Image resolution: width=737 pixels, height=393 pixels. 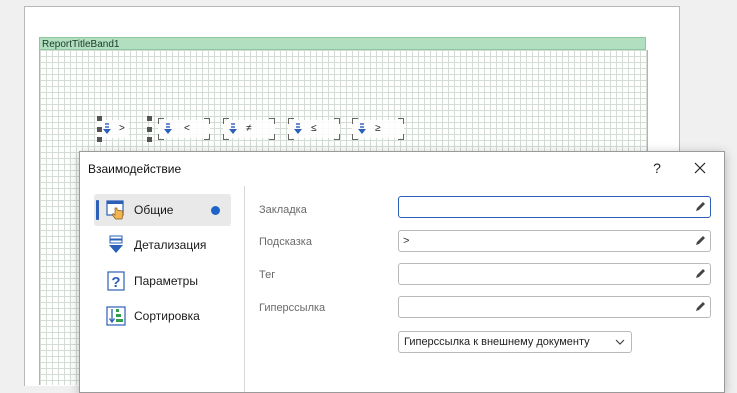 I want to click on condition-control-ge: ≥, so click(x=378, y=129).